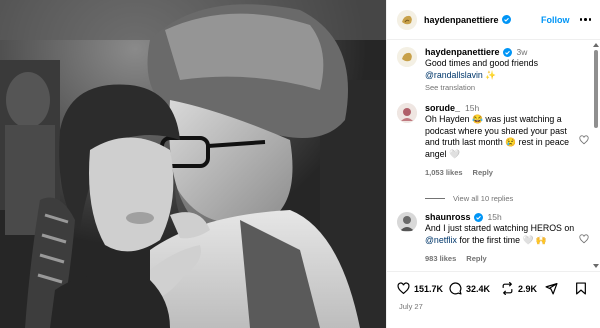 The width and height of the screenshot is (600, 328). I want to click on view-all-dash, so click(435, 198).